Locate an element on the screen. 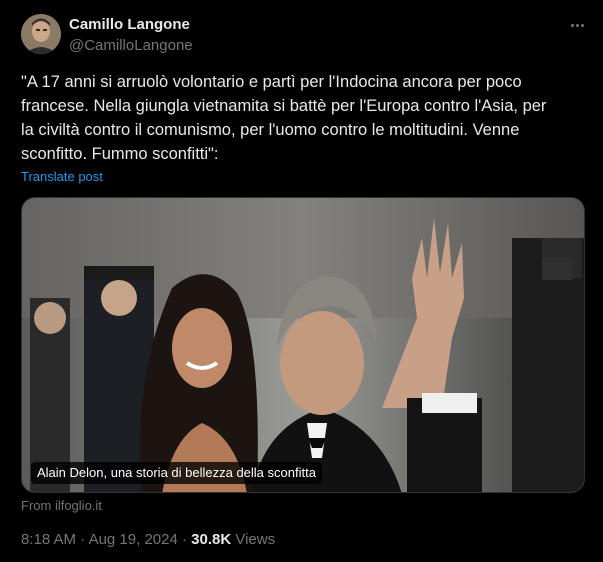  author-name: Camillo Langone is located at coordinates (129, 25).